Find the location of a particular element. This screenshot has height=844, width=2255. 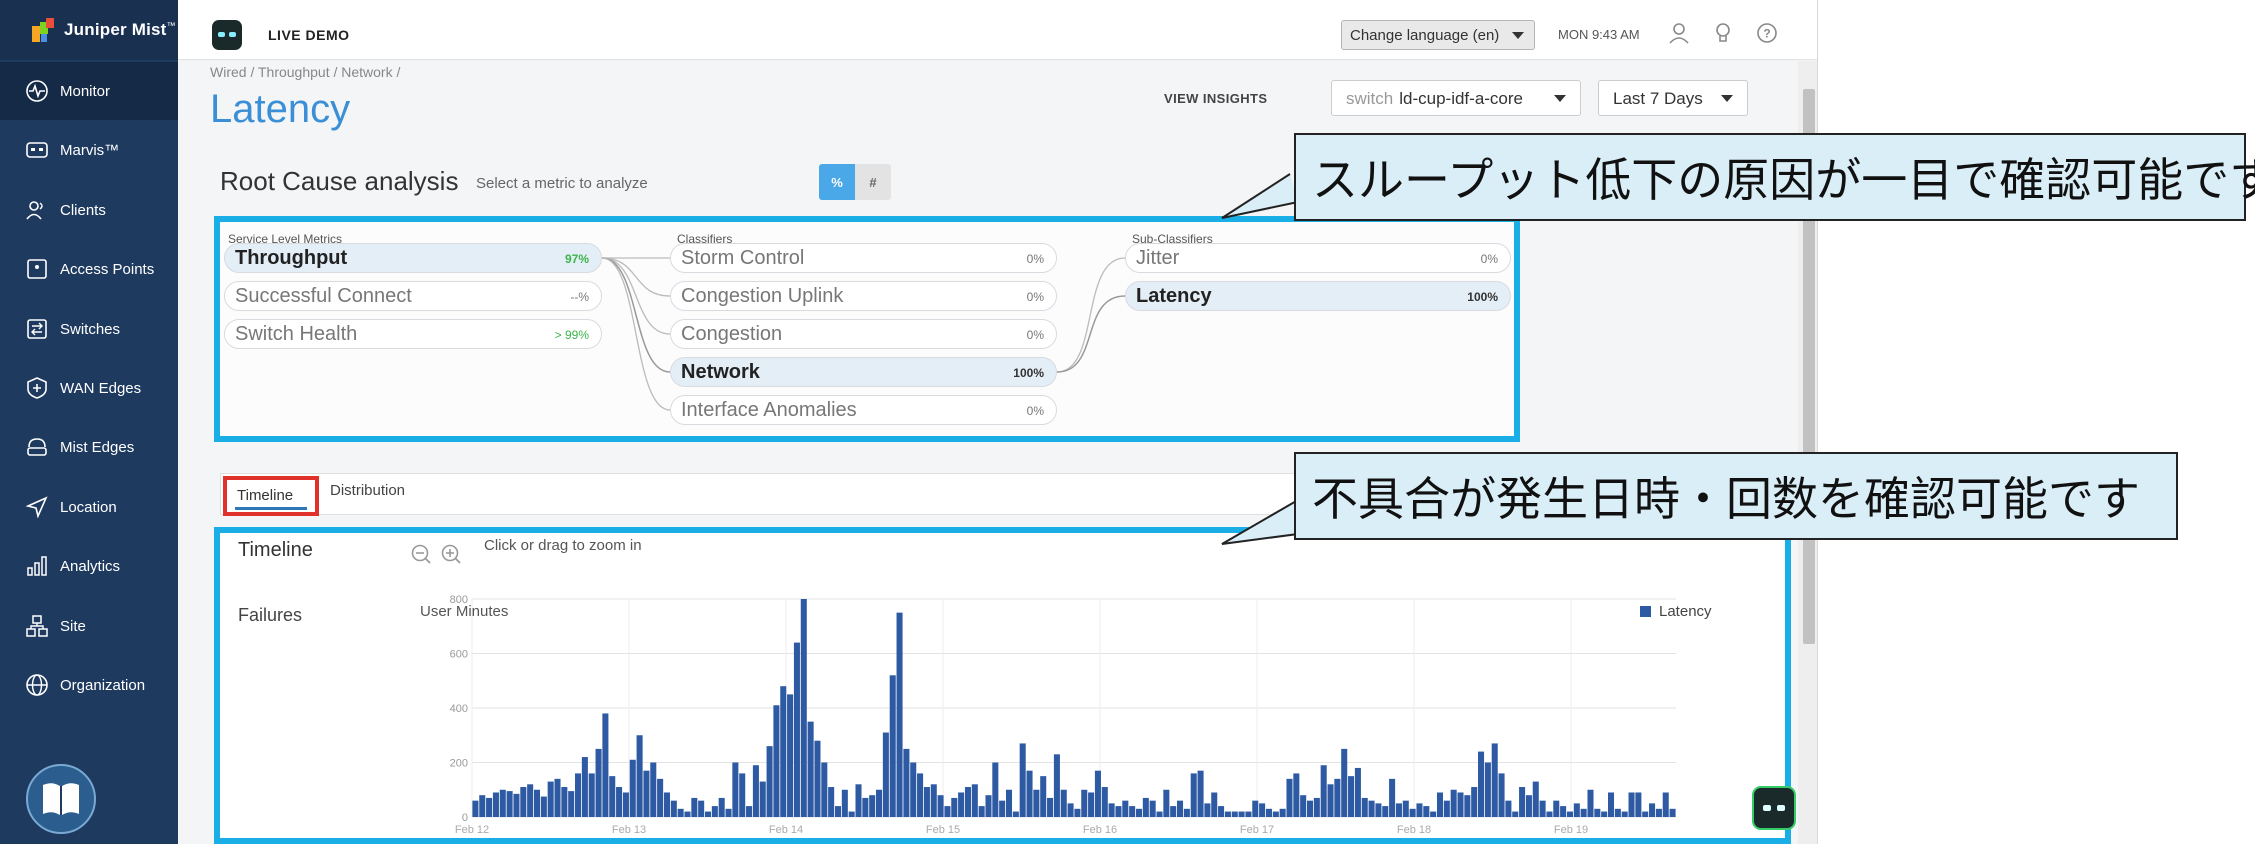

breadcrumb: Wired / Throughput / Network / is located at coordinates (305, 72).